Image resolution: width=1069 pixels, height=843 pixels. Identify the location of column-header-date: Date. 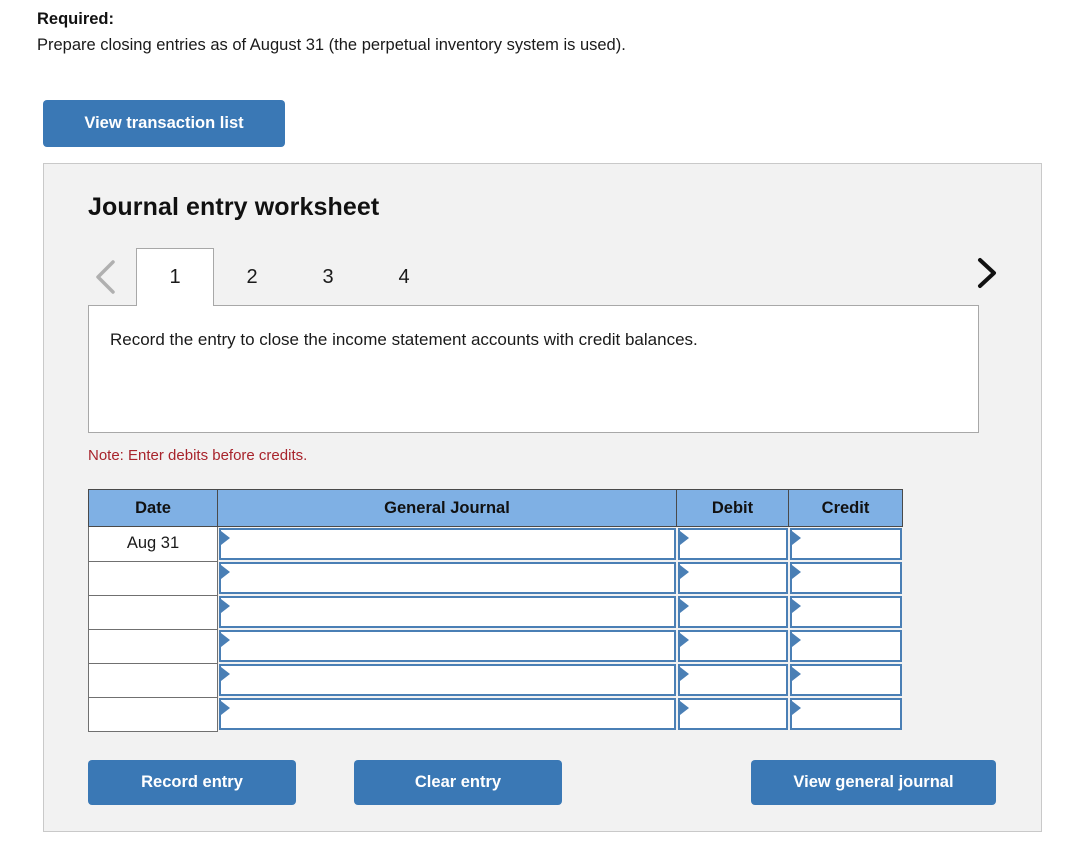
(153, 508).